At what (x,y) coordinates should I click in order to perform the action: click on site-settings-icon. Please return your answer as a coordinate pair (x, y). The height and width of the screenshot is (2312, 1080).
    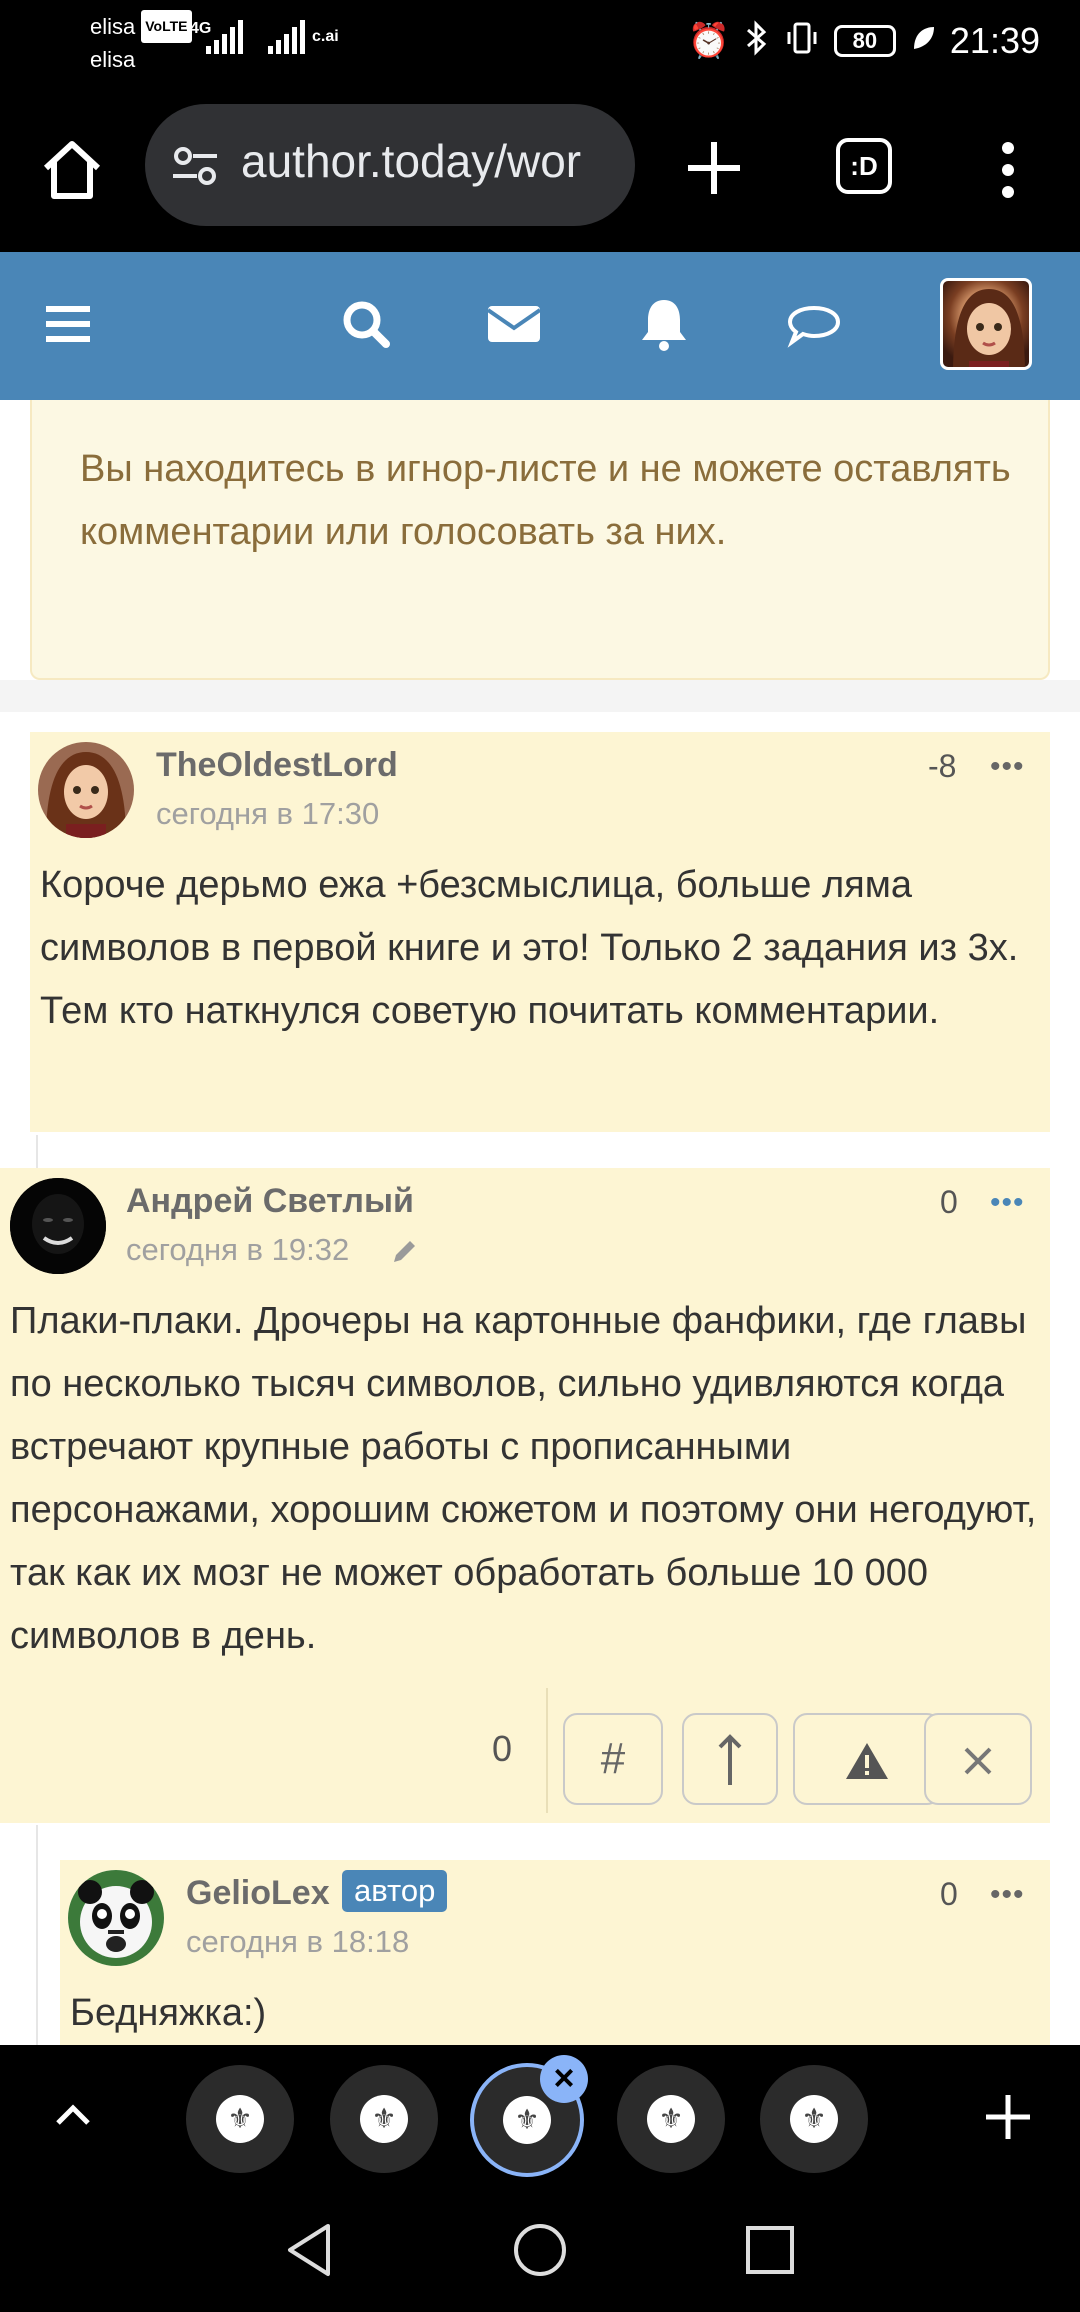
    Looking at the image, I should click on (195, 166).